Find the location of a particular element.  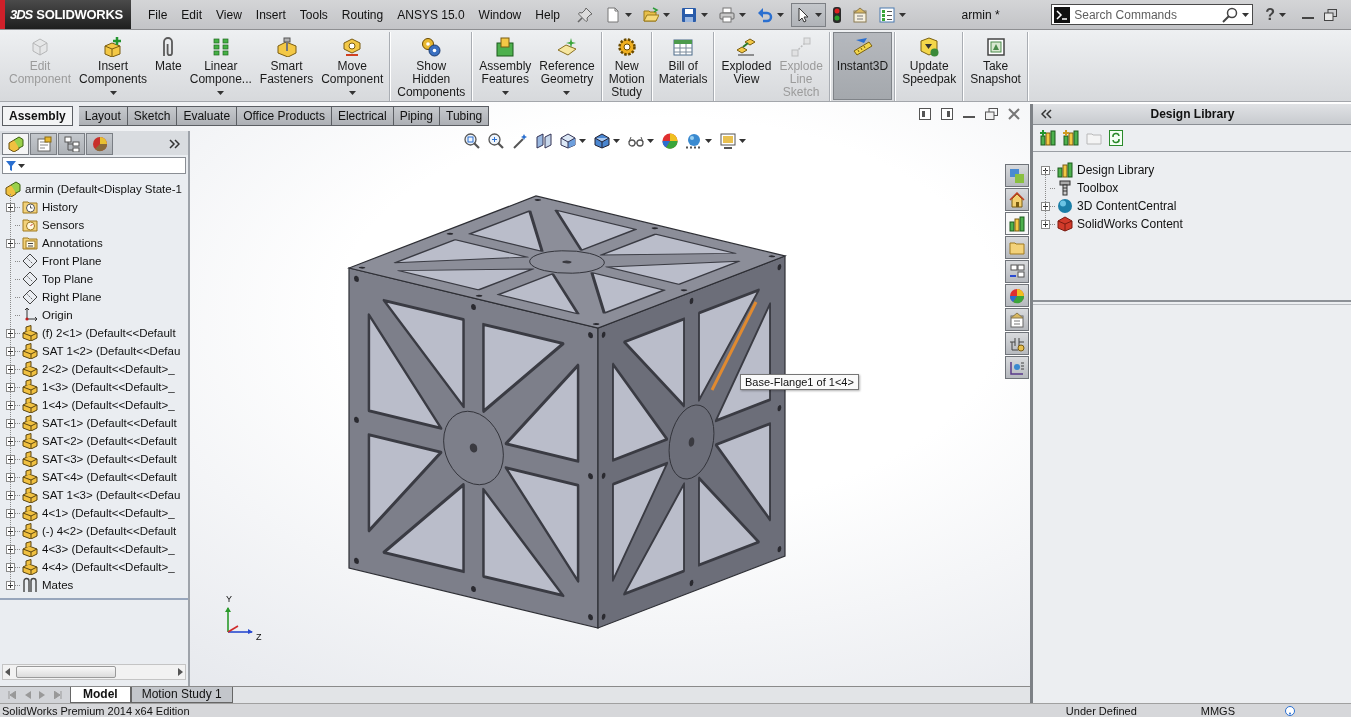

menu-item: Window is located at coordinates (500, 14).